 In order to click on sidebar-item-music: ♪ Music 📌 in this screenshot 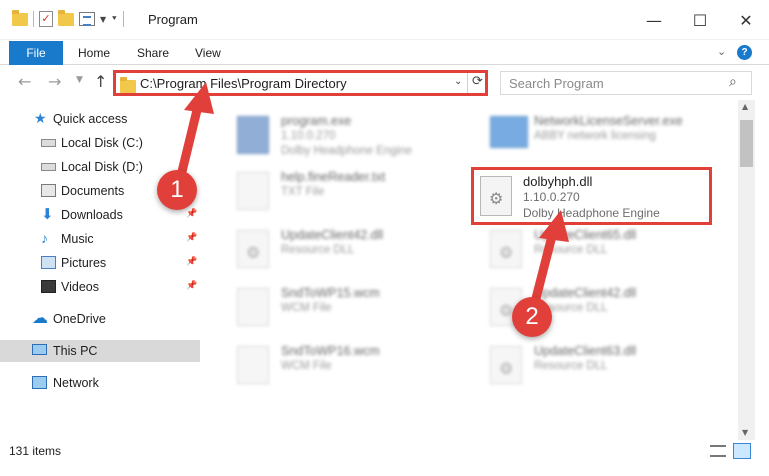, I will do `click(100, 239)`.